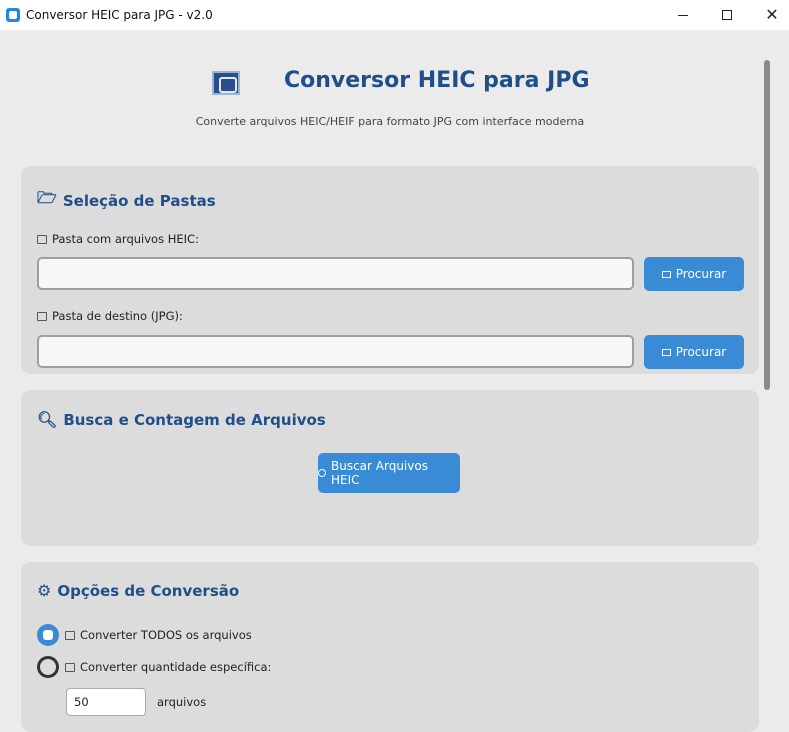 The image size is (789, 732). I want to click on source-browse-label: Procurar, so click(701, 274).